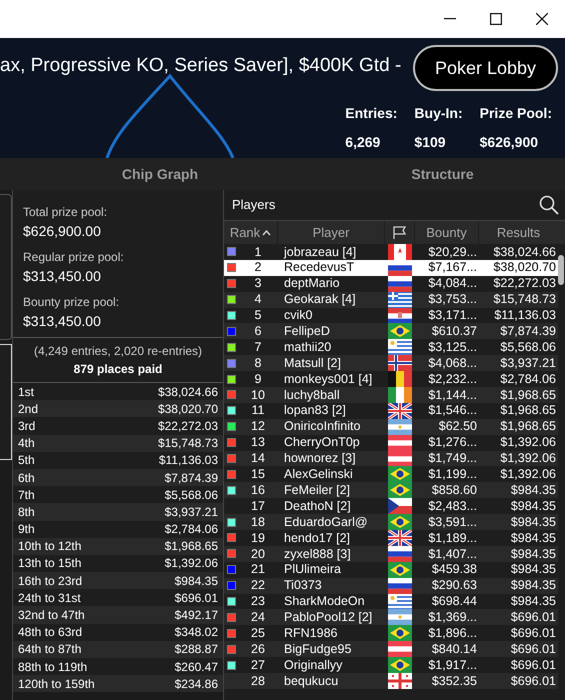  Describe the element at coordinates (258, 649) in the screenshot. I see `rank-cell-text: 26` at that location.